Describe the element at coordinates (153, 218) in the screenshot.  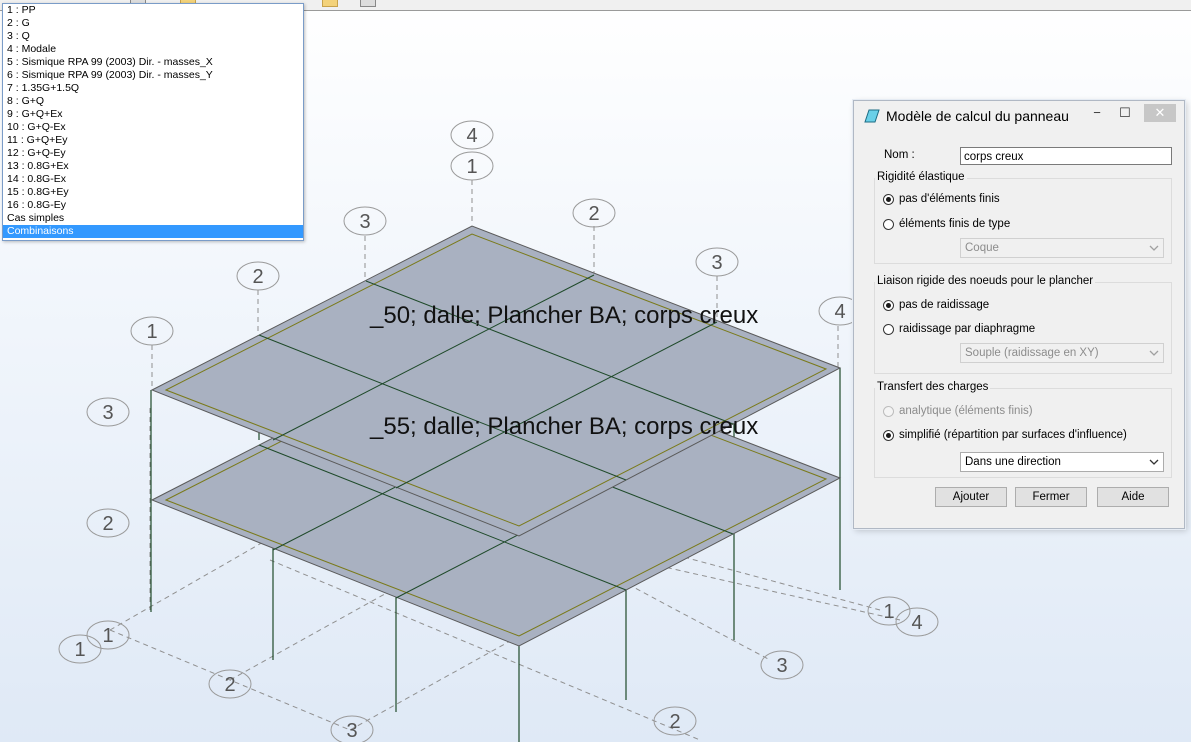
I see `list-item: Cas simples` at that location.